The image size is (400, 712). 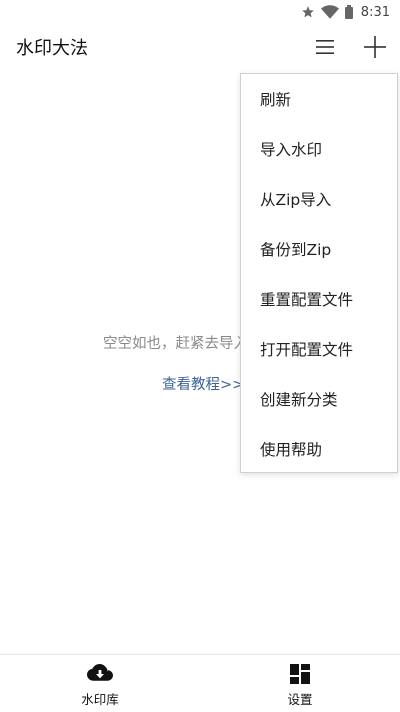 I want to click on menu-item-import-watermark: 导入水印, so click(x=319, y=150).